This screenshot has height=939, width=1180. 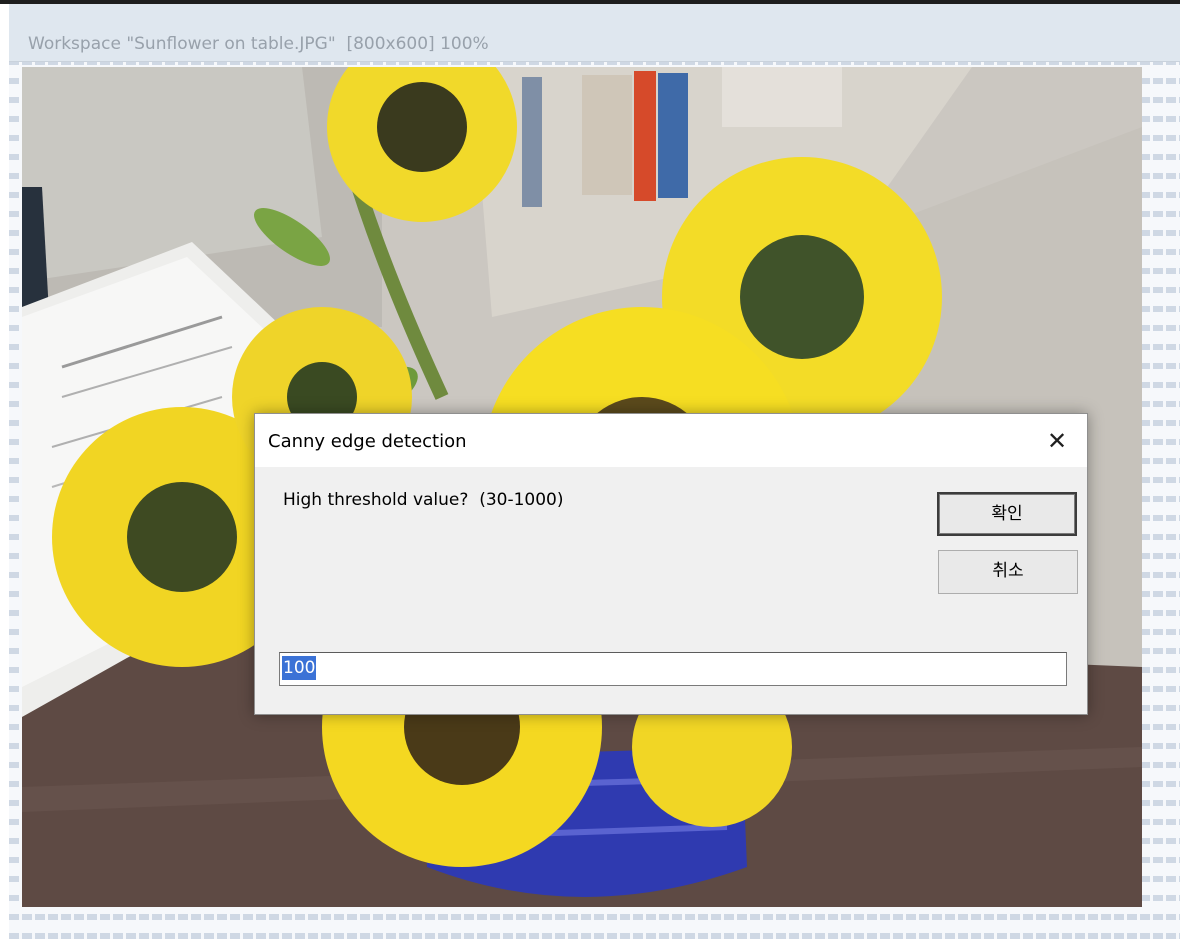 What do you see at coordinates (423, 500) in the screenshot?
I see `threshold-prompt: High threshold value? (30-1000)` at bounding box center [423, 500].